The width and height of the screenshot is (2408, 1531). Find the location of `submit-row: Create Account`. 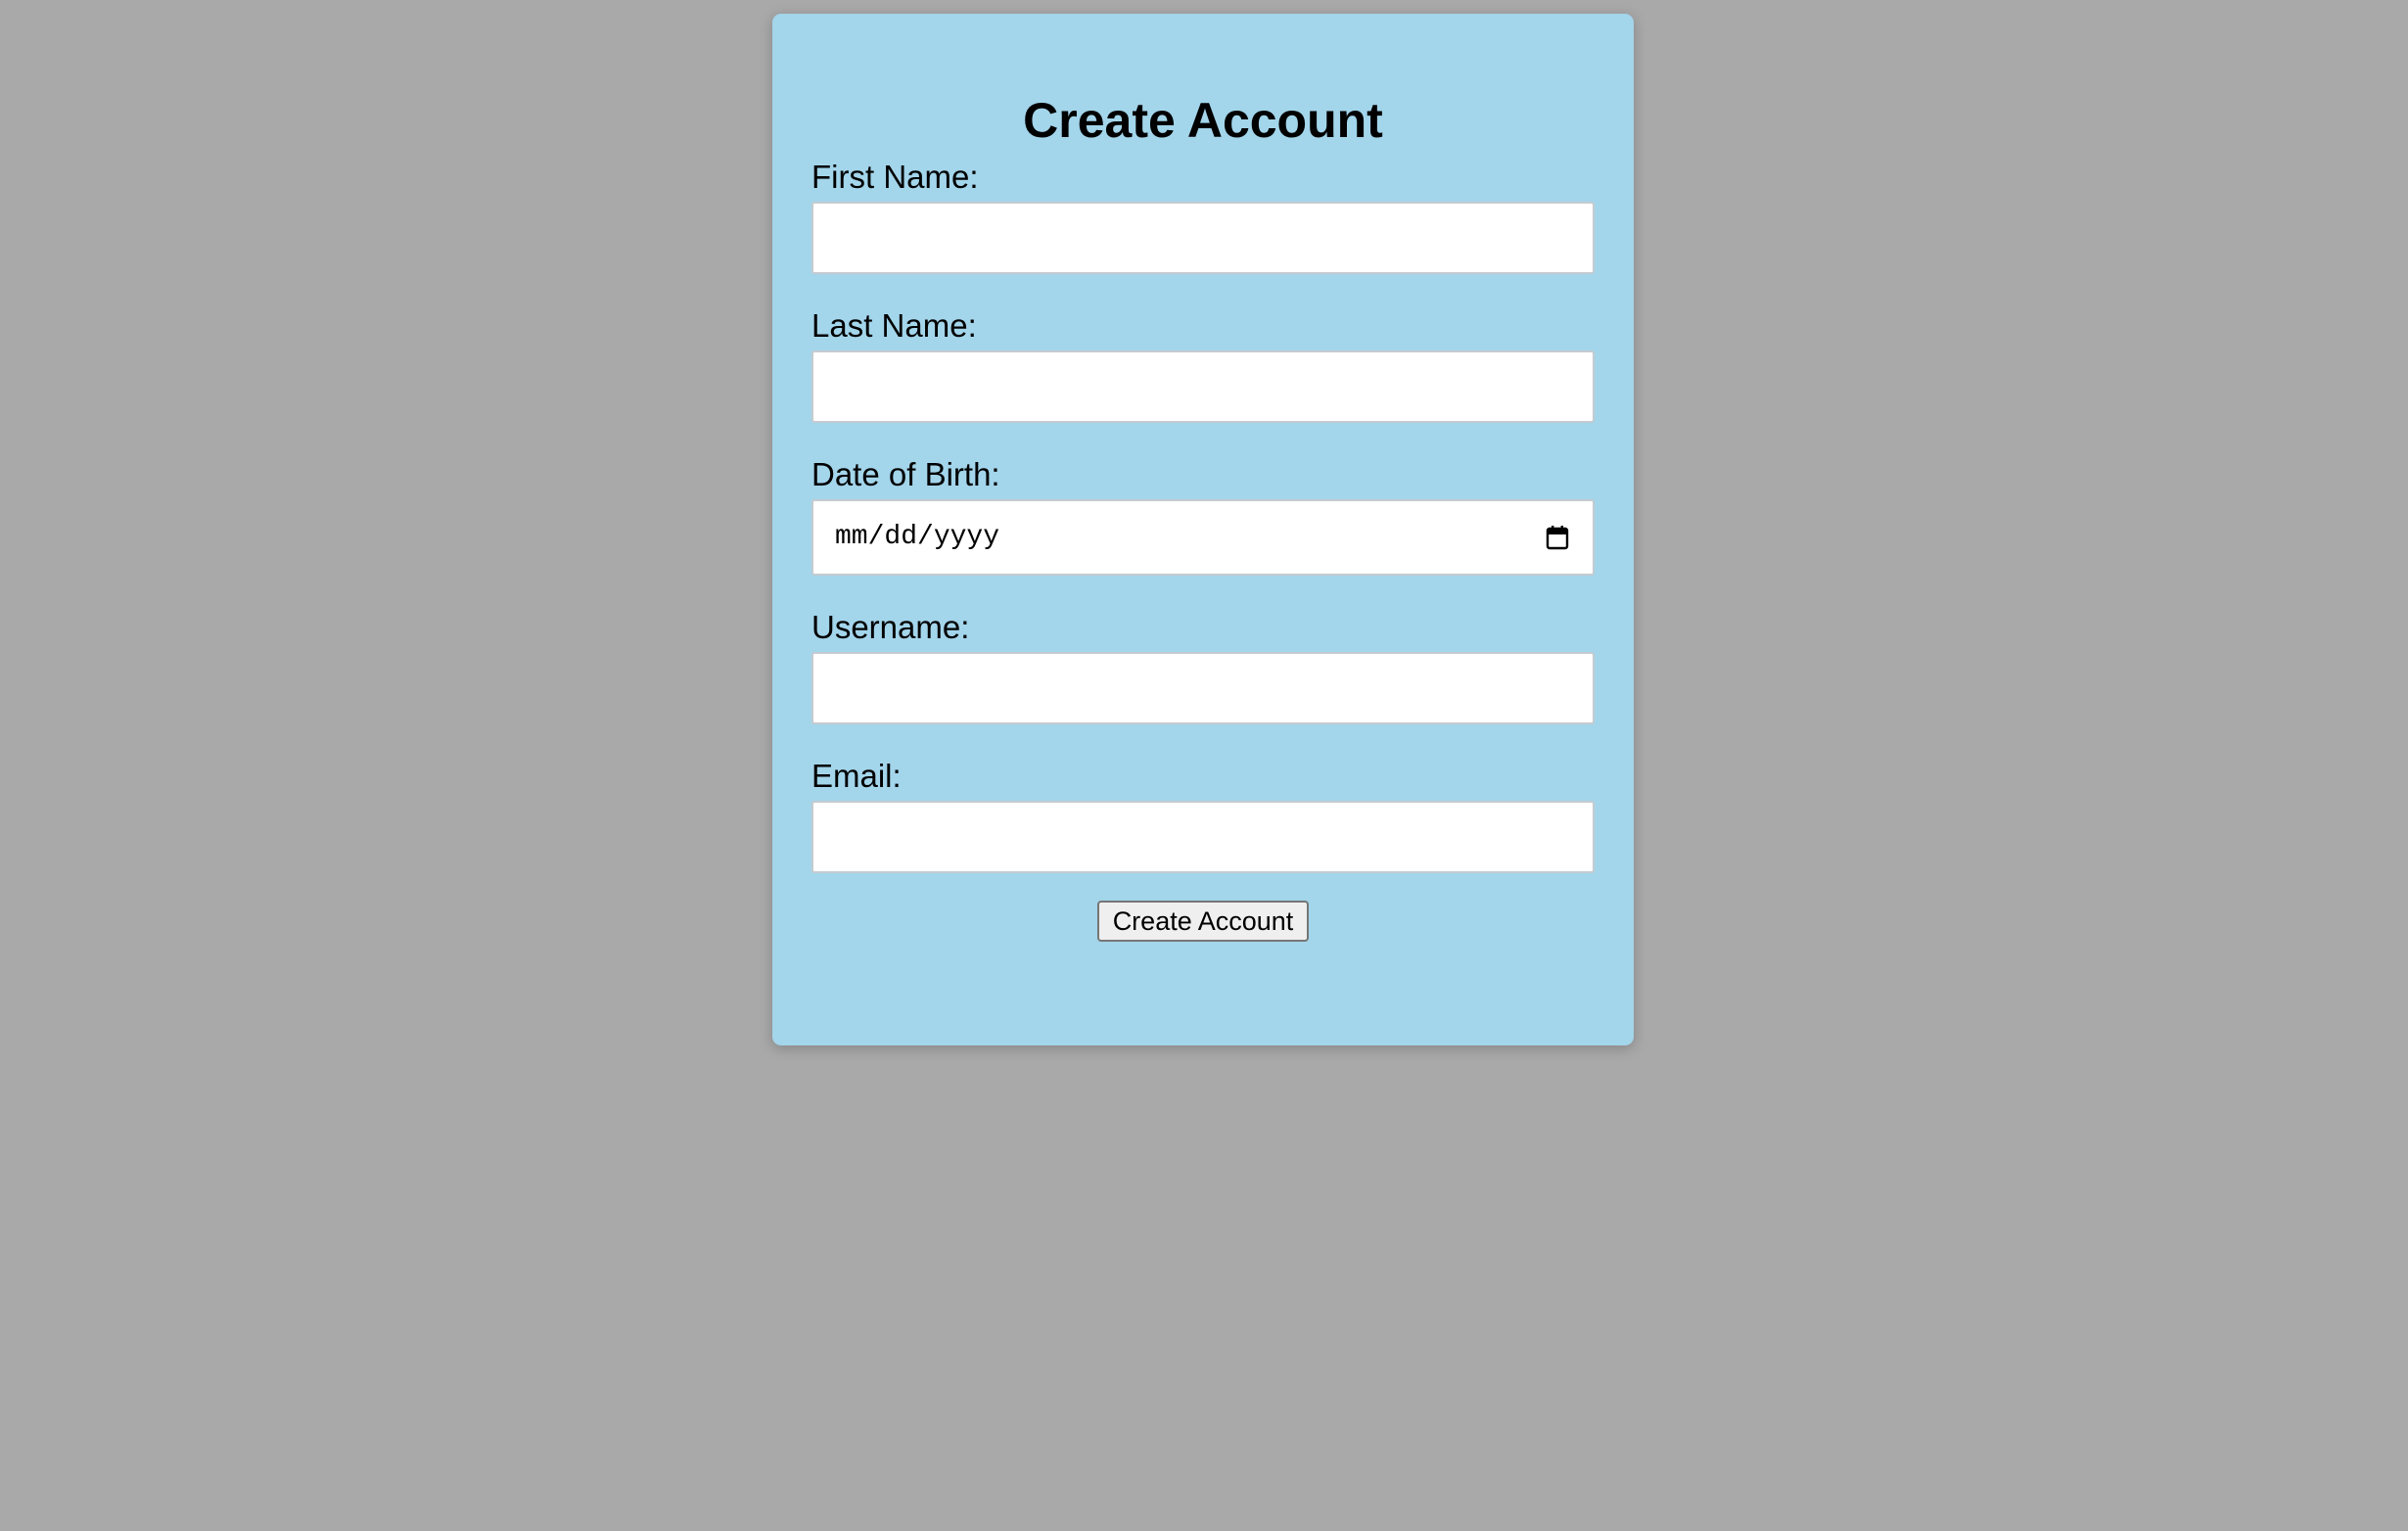

submit-row: Create Account is located at coordinates (1203, 921).